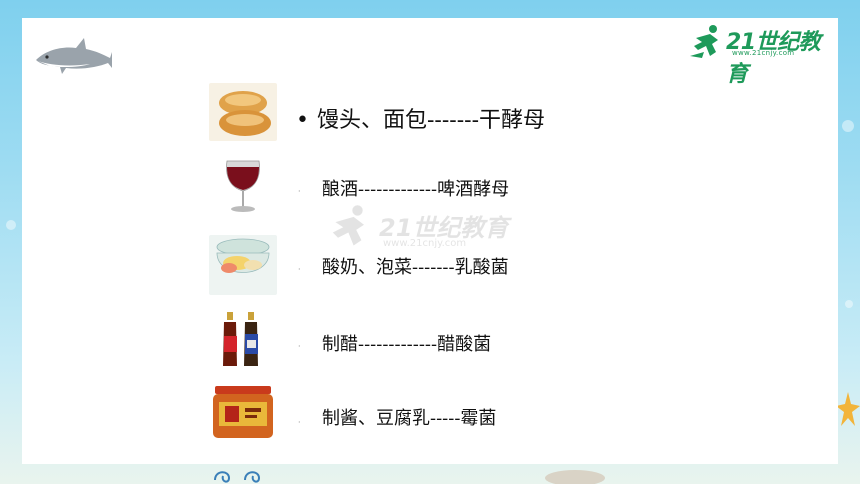 This screenshot has width=860, height=484. Describe the element at coordinates (425, 243) in the screenshot. I see `watermark-url: www.21cnjy.com` at that location.